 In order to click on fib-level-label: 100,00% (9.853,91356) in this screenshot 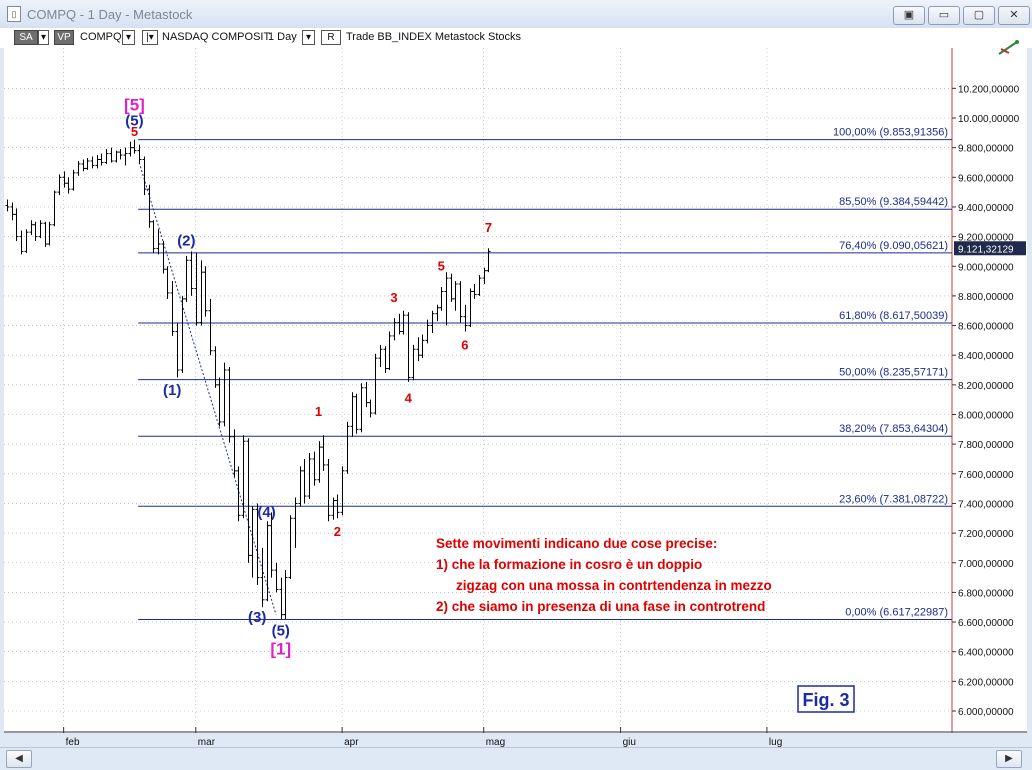, I will do `click(890, 133)`.